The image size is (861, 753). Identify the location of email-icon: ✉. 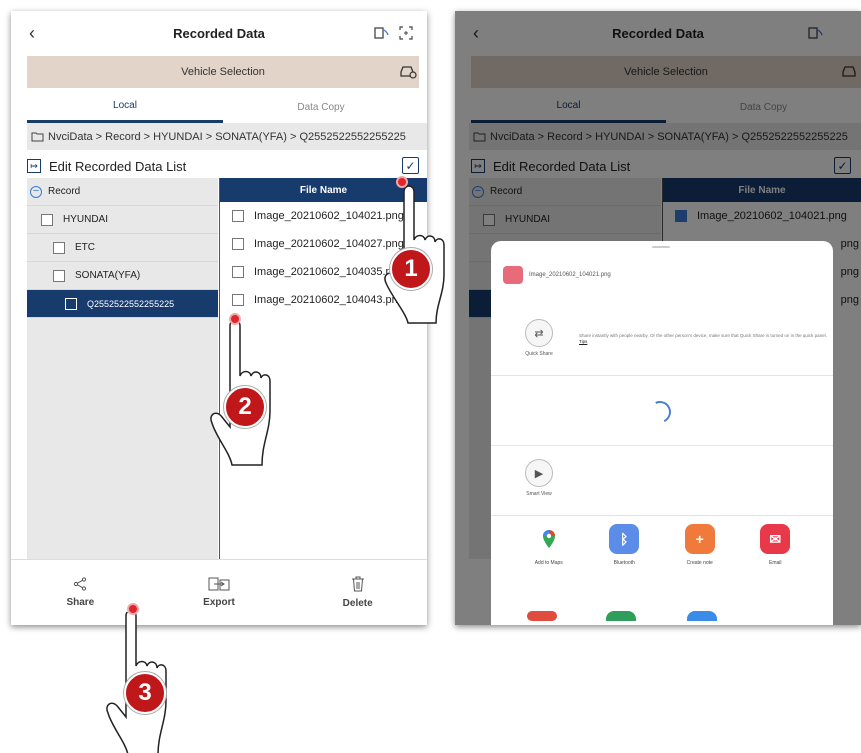
(775, 539).